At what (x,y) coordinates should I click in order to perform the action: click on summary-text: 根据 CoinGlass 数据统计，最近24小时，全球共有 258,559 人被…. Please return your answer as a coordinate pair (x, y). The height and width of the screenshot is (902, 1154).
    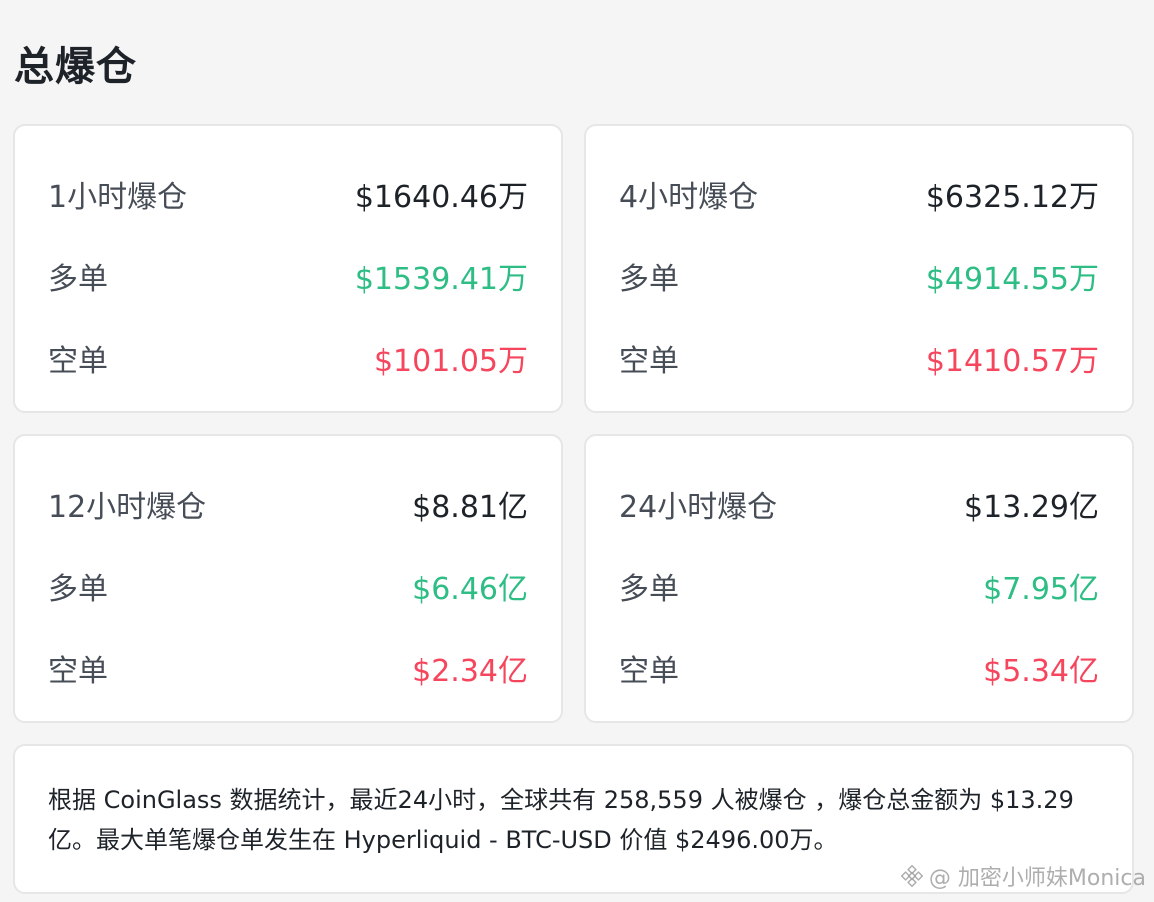
    Looking at the image, I should click on (561, 820).